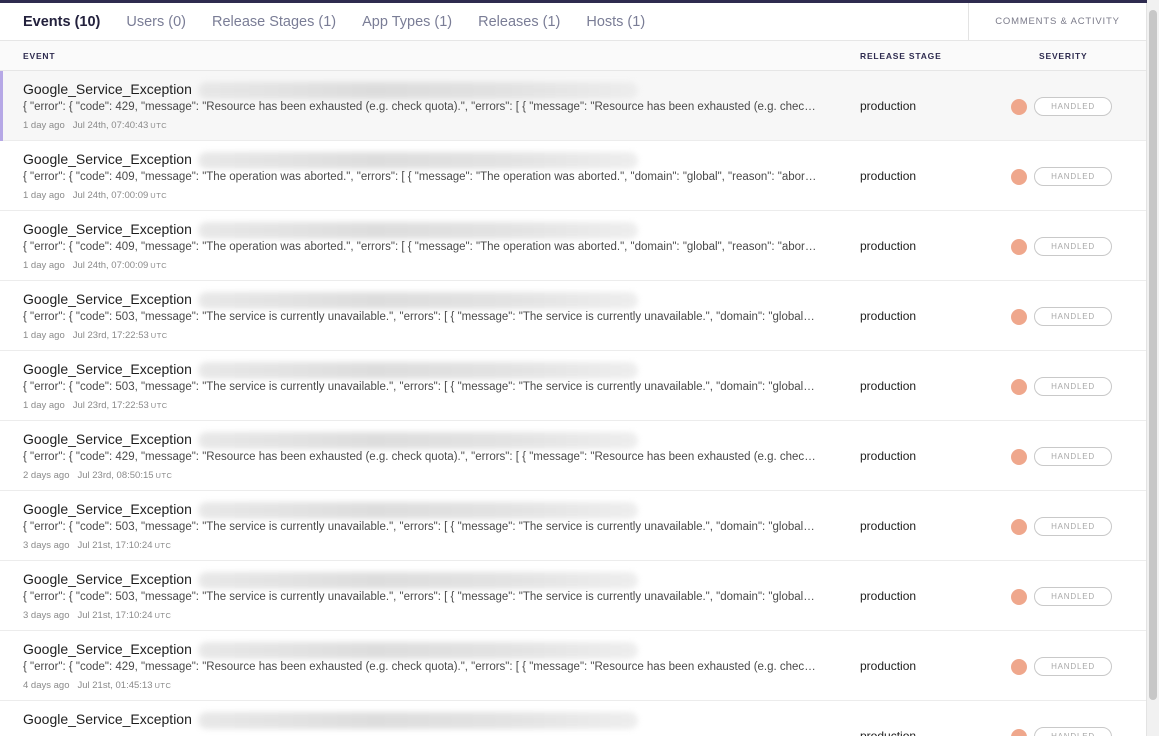 The image size is (1159, 736). Describe the element at coordinates (1057, 21) in the screenshot. I see `tab-comments-activity: Comments & Activity` at that location.